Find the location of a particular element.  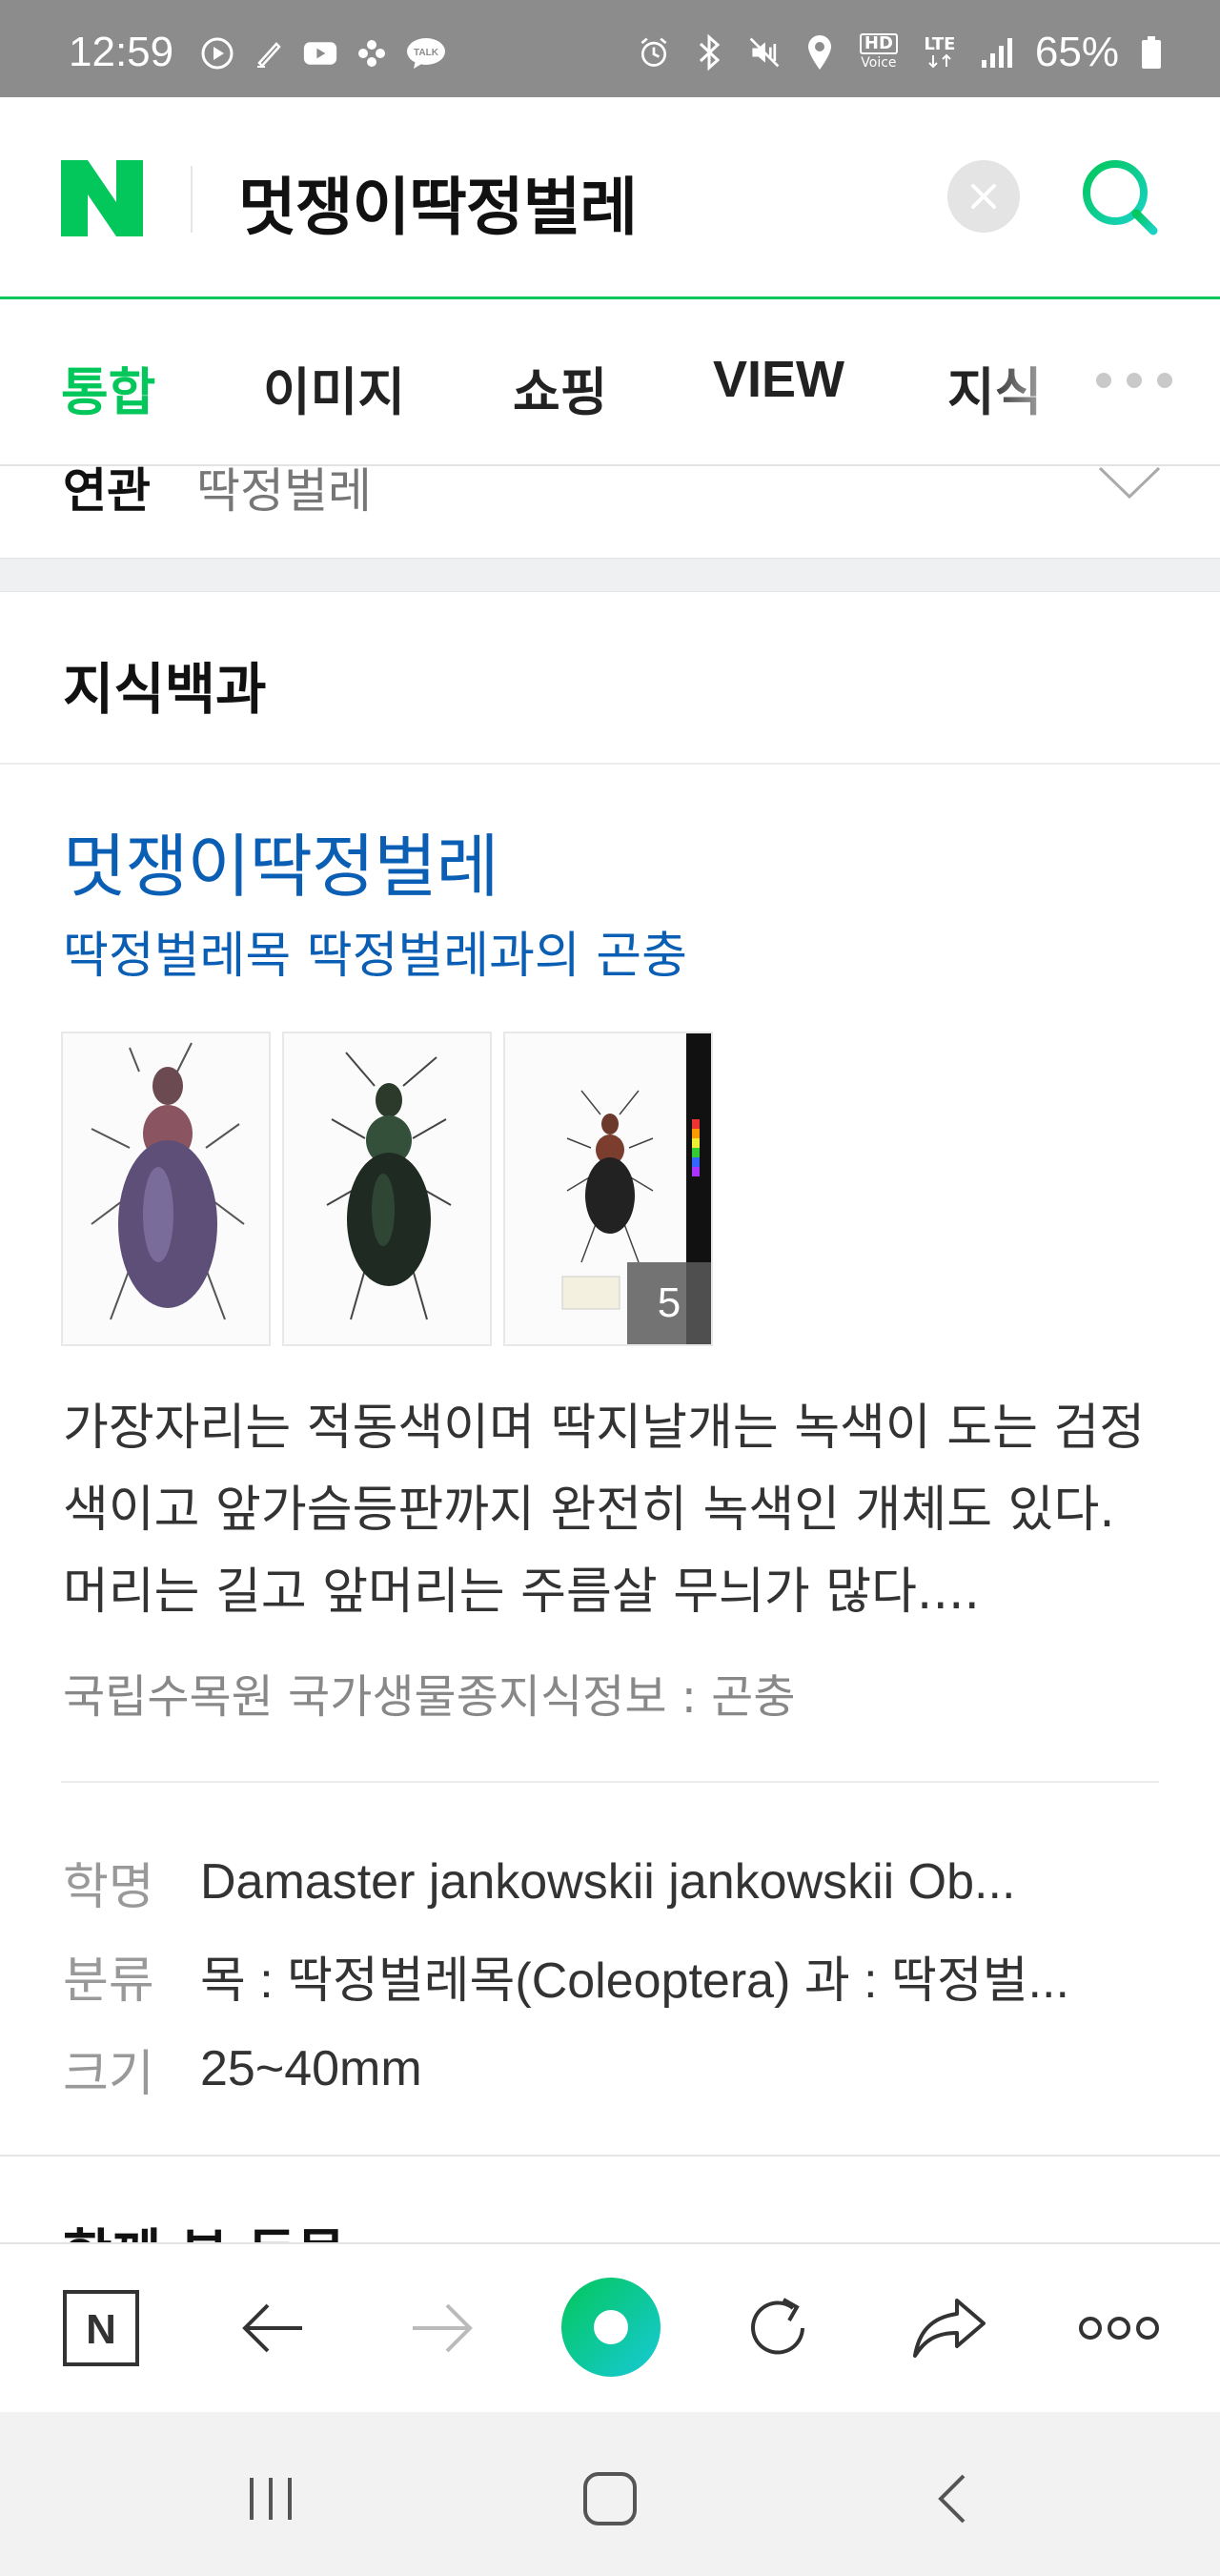

recent-apps-icon is located at coordinates (271, 2499).